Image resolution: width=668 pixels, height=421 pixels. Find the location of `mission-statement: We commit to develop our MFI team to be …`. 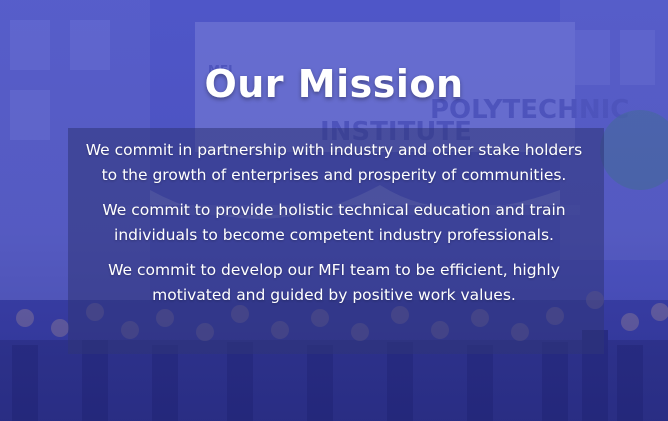

mission-statement: We commit to develop our MFI team to be … is located at coordinates (334, 282).